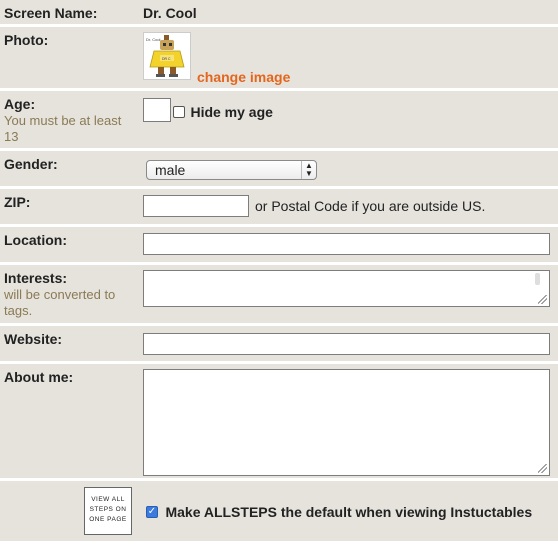 The image size is (558, 549). What do you see at coordinates (243, 77) in the screenshot?
I see `change-image-link: change image` at bounding box center [243, 77].